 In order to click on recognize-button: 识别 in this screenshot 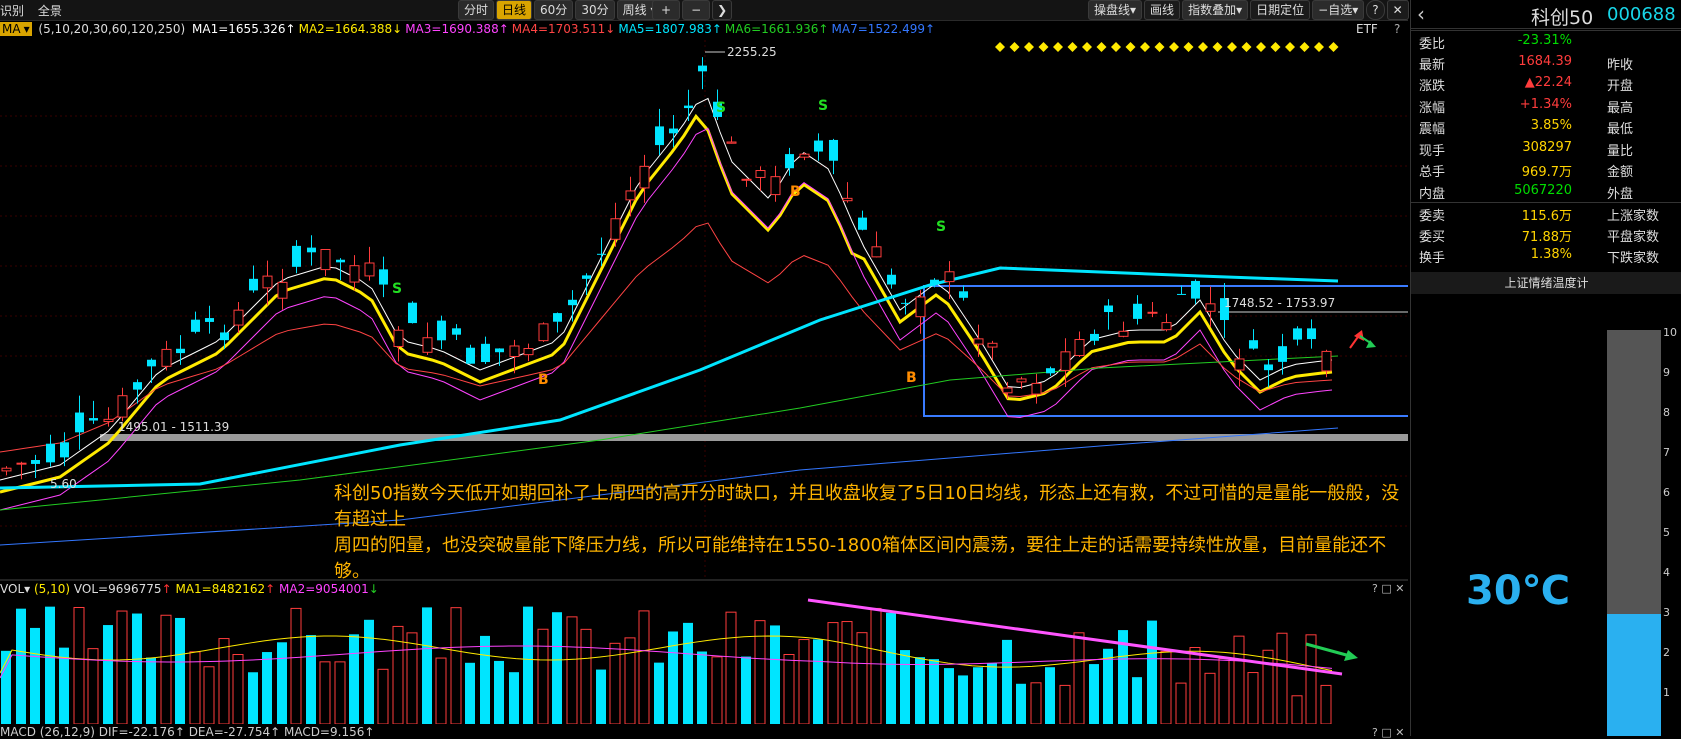, I will do `click(12, 11)`.